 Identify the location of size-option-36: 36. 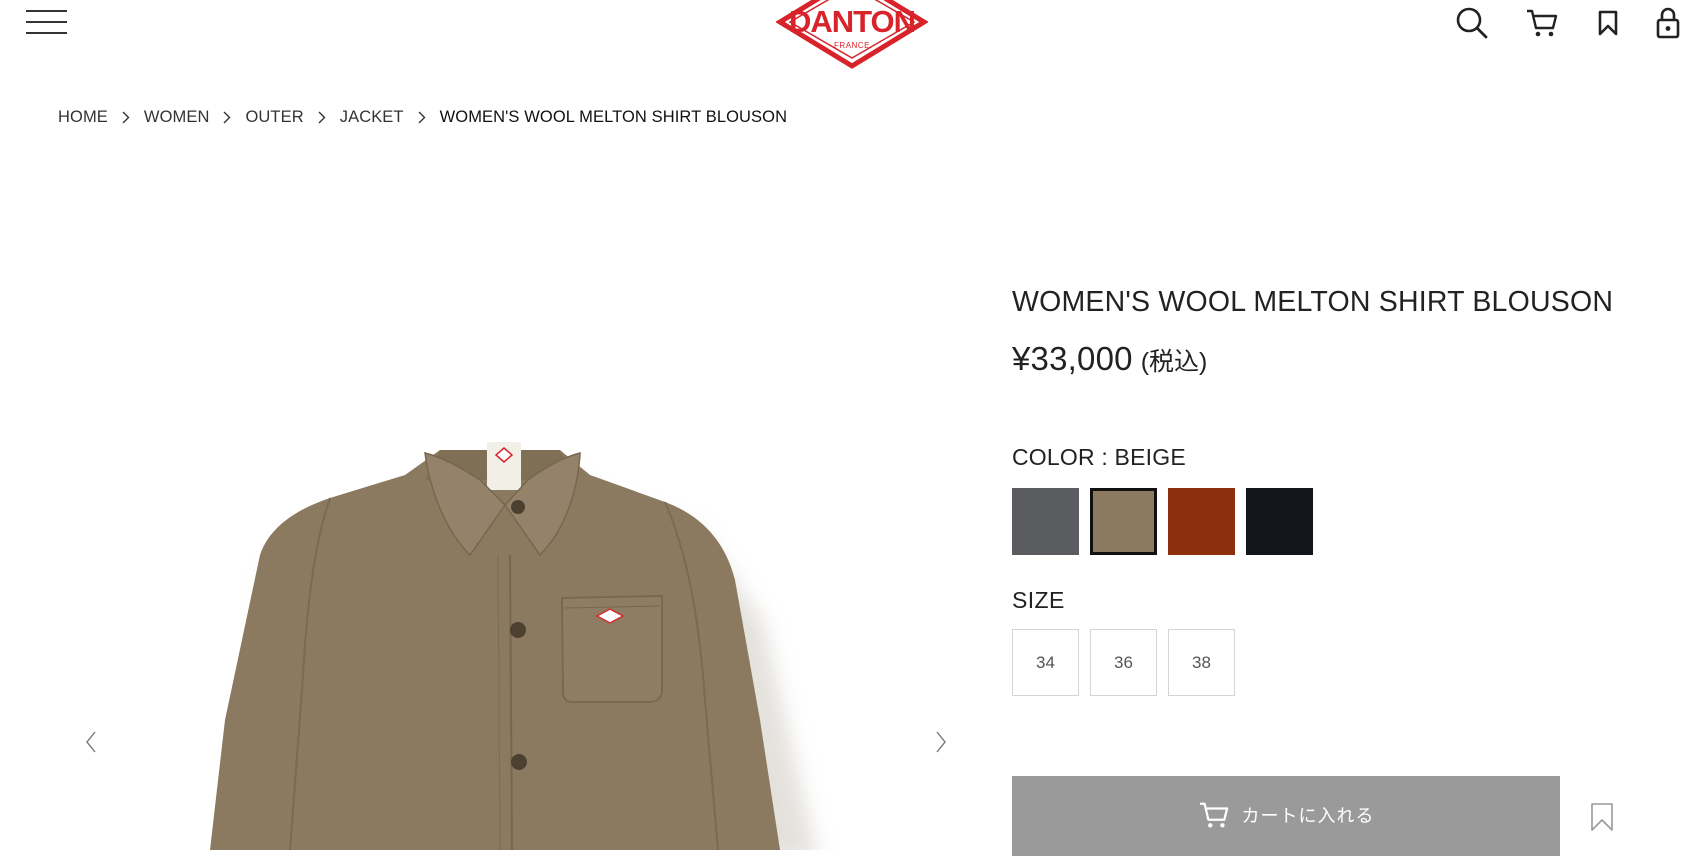
(1123, 662).